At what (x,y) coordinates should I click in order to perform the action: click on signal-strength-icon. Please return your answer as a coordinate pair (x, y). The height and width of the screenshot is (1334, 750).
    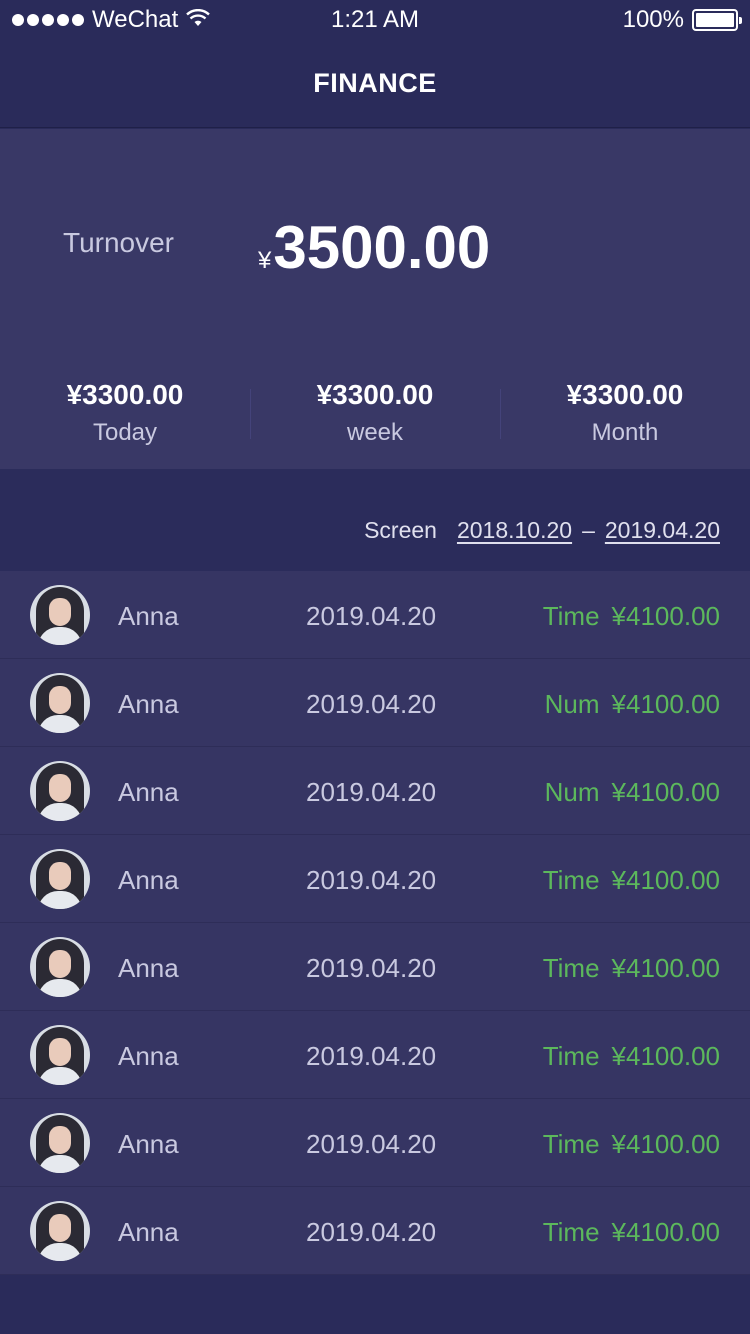
    Looking at the image, I should click on (48, 20).